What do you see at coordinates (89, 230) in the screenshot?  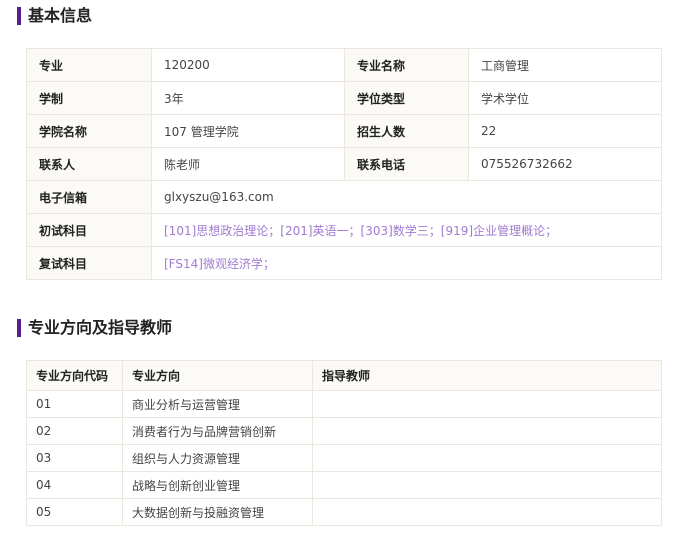 I see `label-initial-subjects: 初试科目` at bounding box center [89, 230].